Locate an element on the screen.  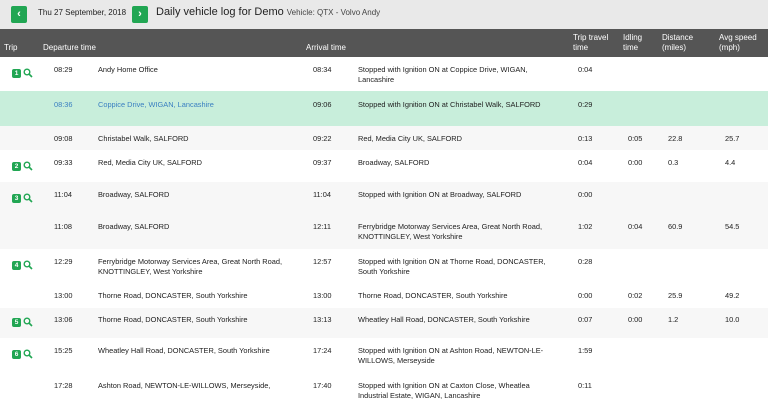
date-label: Thu 27 September, 2018 is located at coordinates (82, 12).